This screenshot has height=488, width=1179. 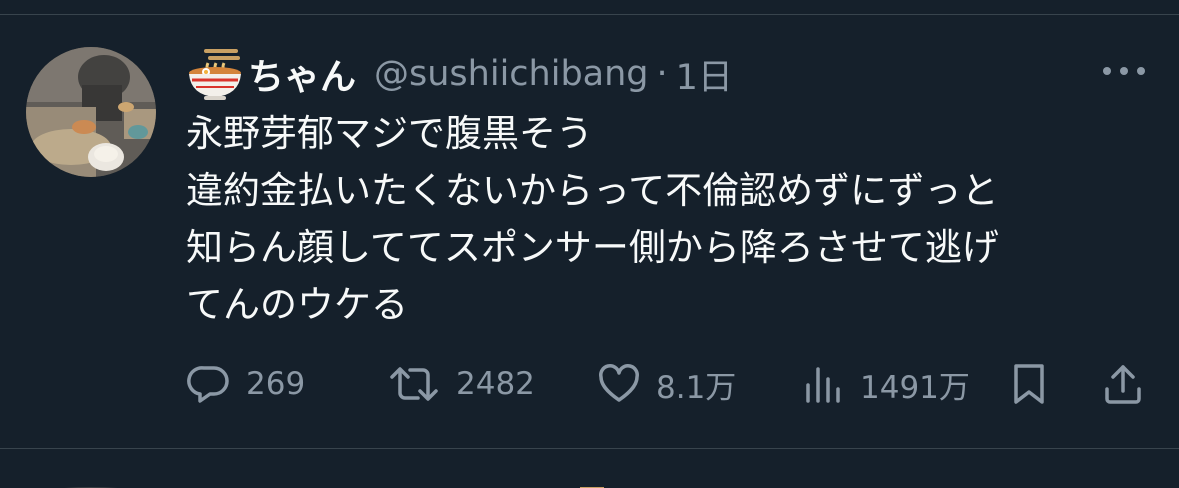 What do you see at coordinates (589, 14) in the screenshot?
I see `top-divider` at bounding box center [589, 14].